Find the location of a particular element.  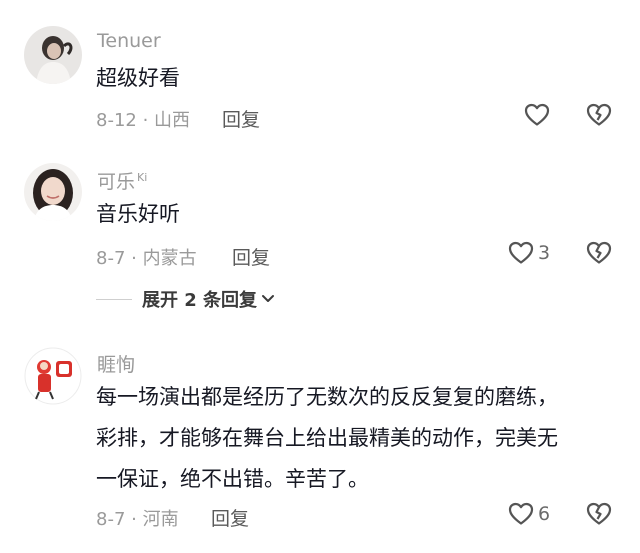

avatar-cartoon-icon is located at coordinates (53, 376).